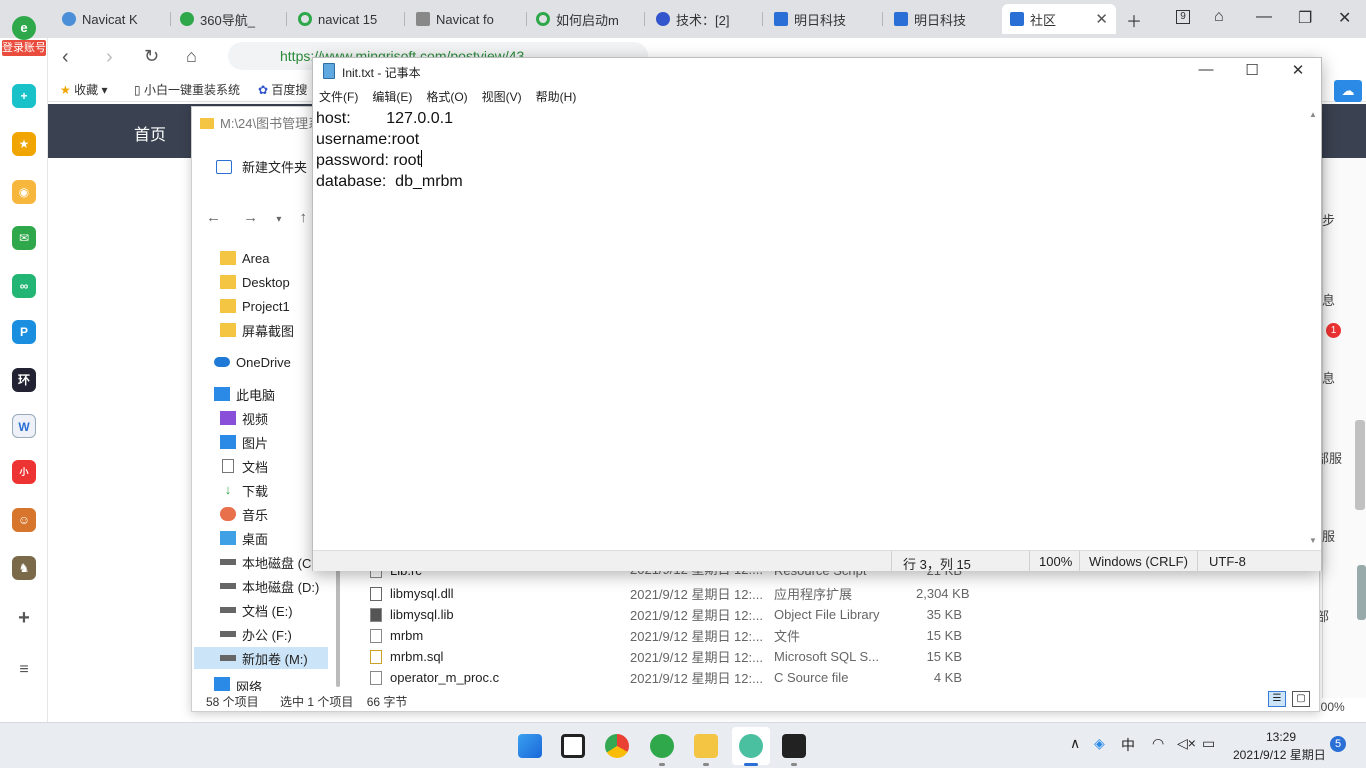 Image resolution: width=1366 pixels, height=768 pixels. Describe the element at coordinates (1279, 754) in the screenshot. I see `clock-date: 2021/9/12 星期日` at that location.